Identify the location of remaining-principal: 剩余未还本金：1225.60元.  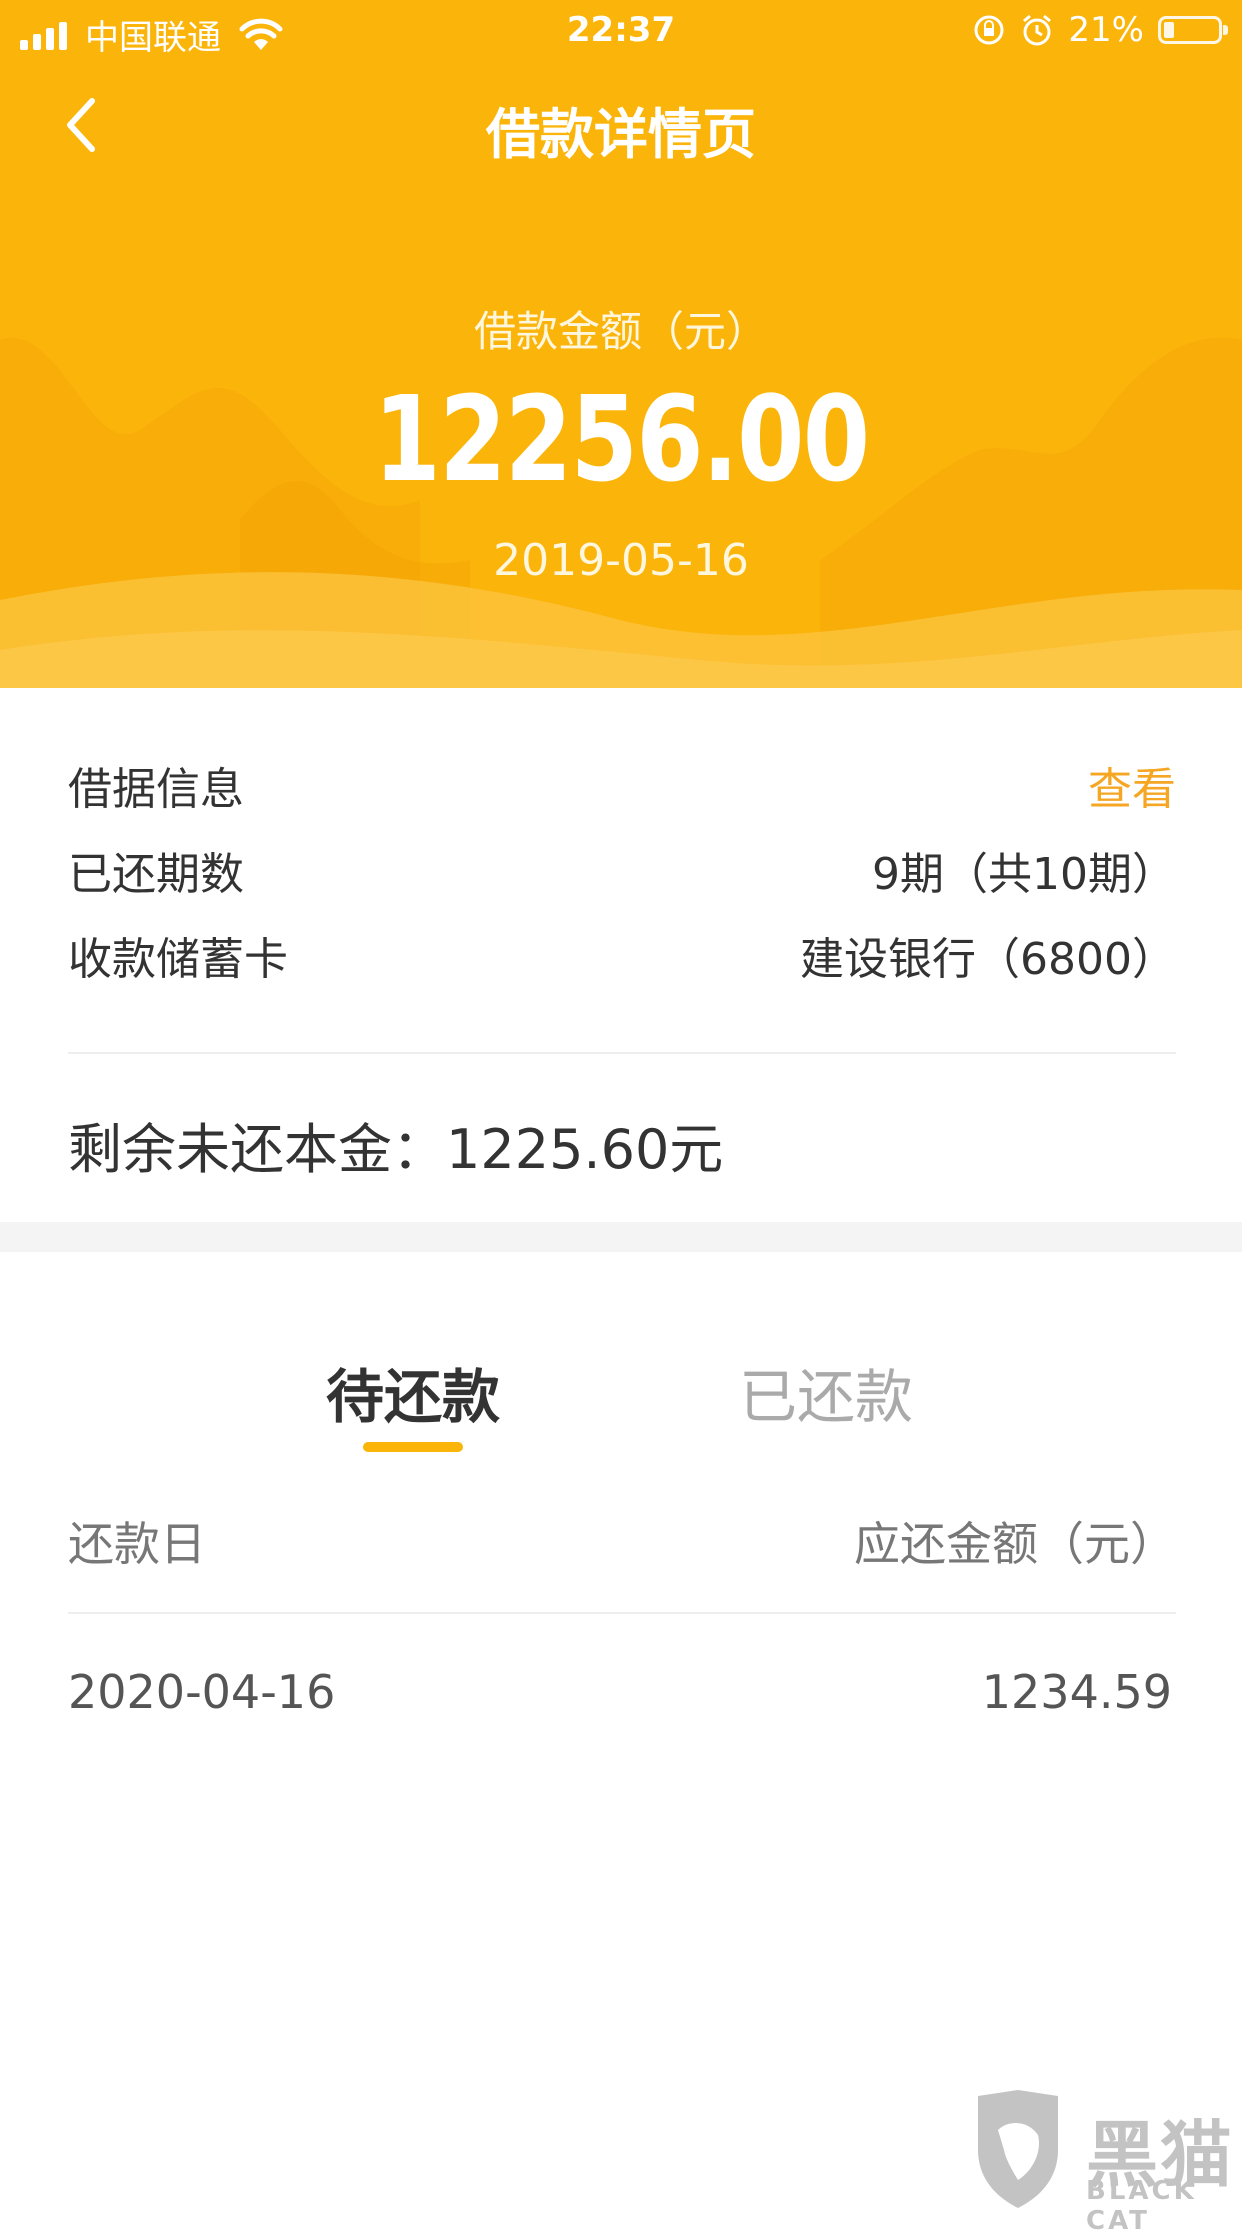
(396, 1149).